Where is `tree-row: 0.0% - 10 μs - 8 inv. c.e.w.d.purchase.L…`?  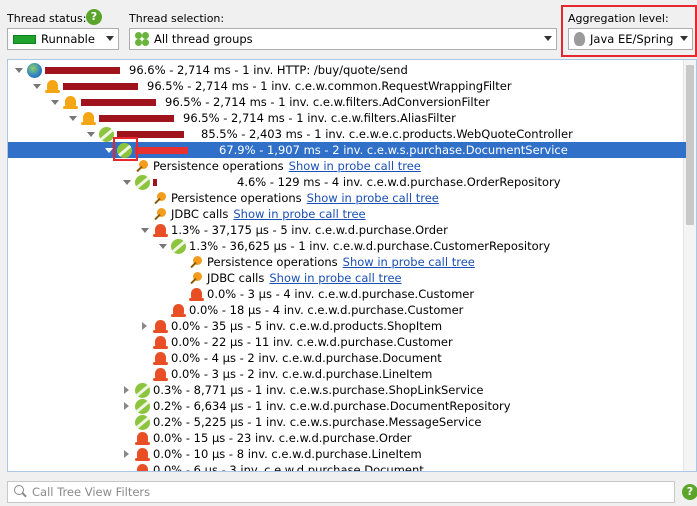
tree-row: 0.0% - 10 μs - 8 inv. c.e.w.d.purchase.L… is located at coordinates (347, 454).